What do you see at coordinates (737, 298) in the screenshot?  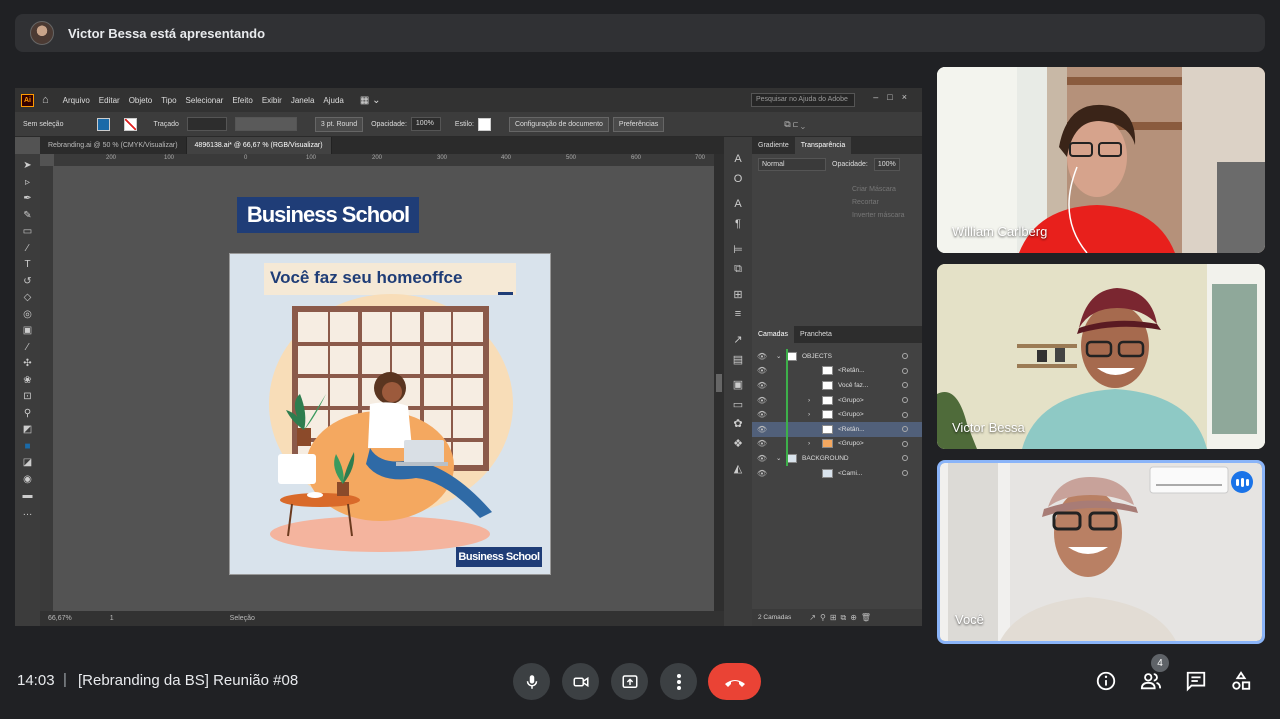 I see `transform-icon: ⊞` at bounding box center [737, 298].